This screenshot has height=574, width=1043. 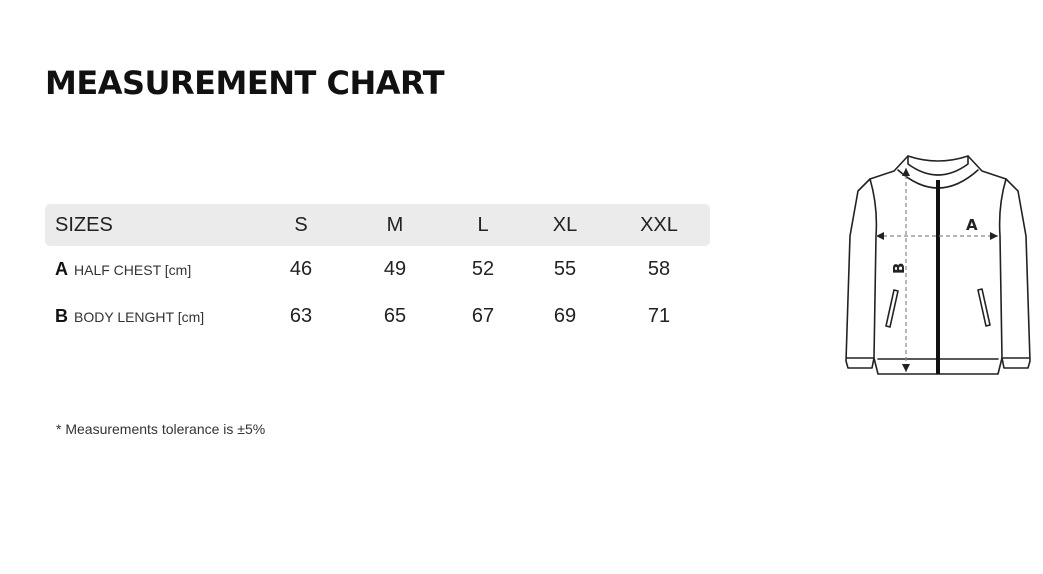 What do you see at coordinates (395, 224) in the screenshot?
I see `size-header-m: M` at bounding box center [395, 224].